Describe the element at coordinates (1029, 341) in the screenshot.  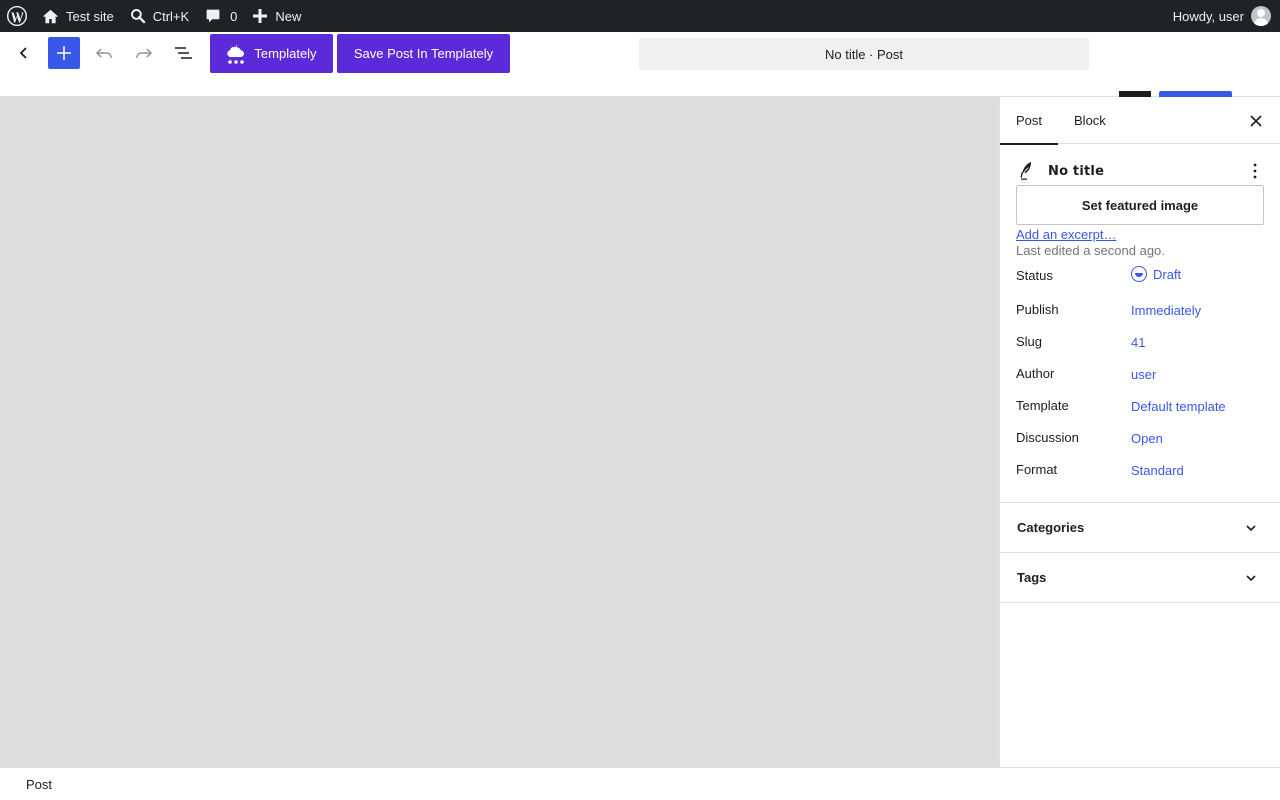
I see `meta-label-slug: Slug` at that location.